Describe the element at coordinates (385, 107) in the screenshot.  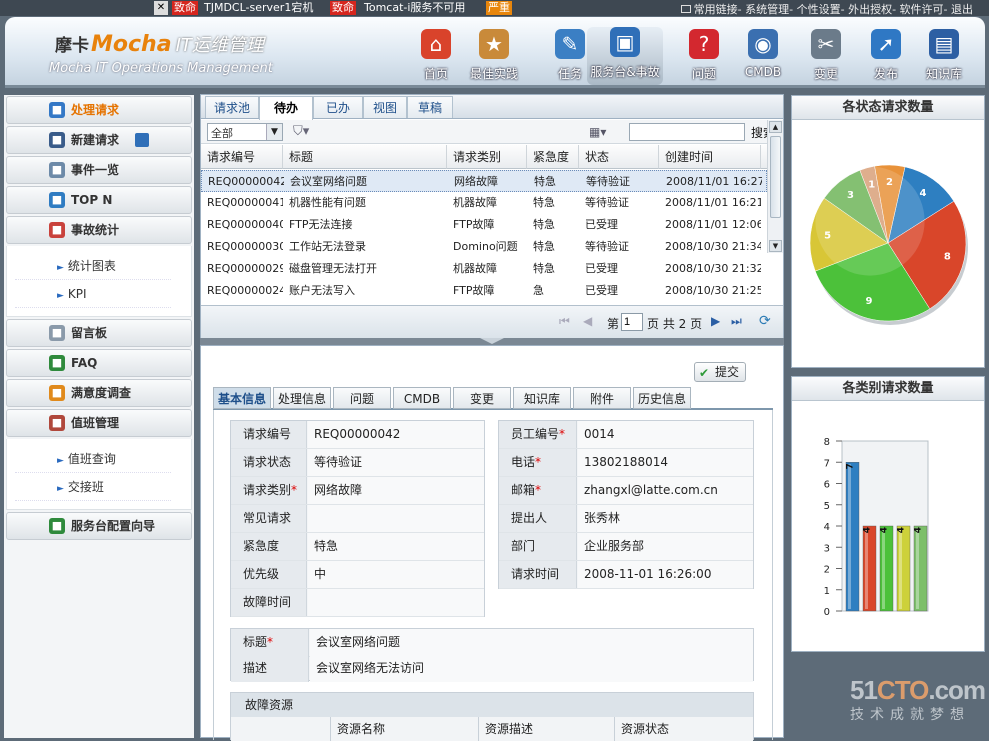
I see `tab-3: 视图` at that location.